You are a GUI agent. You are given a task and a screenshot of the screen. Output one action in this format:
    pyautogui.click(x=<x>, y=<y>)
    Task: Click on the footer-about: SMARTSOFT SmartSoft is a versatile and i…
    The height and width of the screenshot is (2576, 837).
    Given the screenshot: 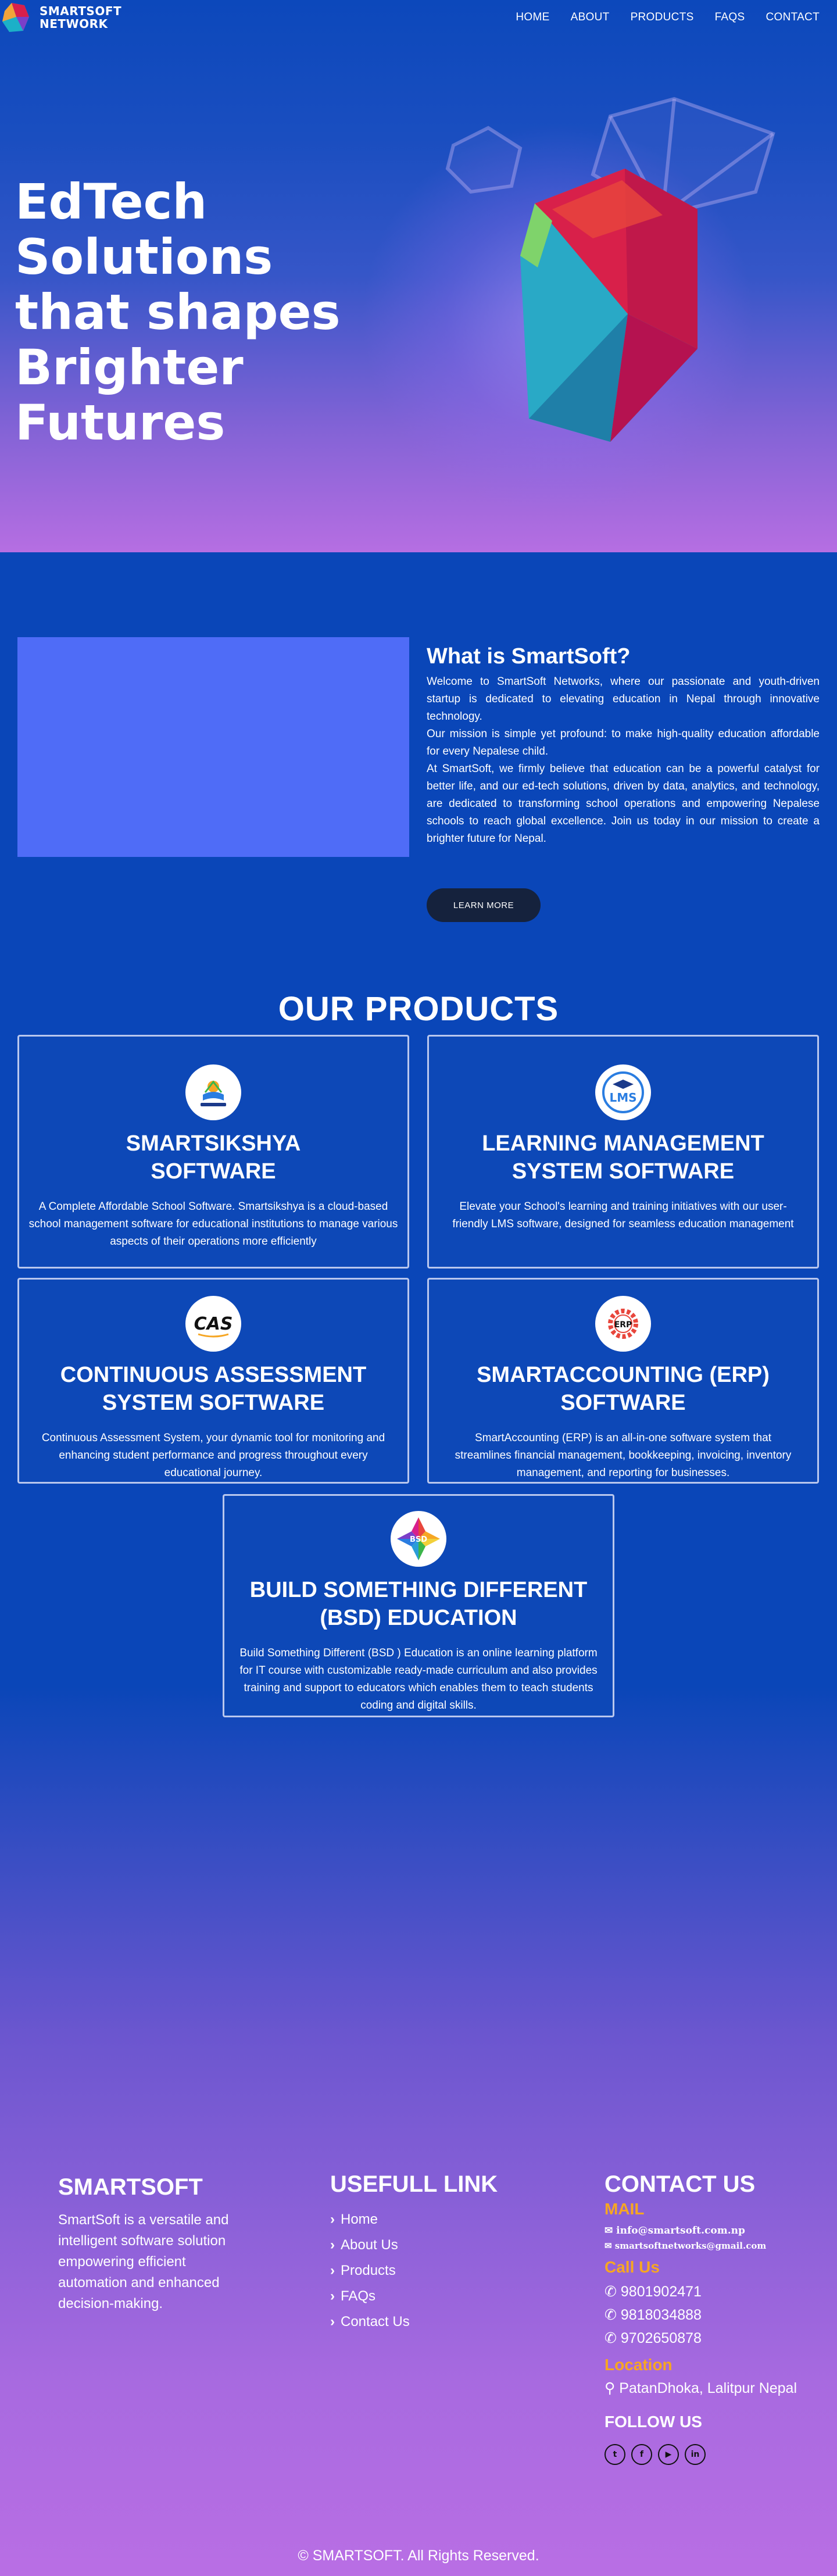 What is the action you would take?
    pyautogui.click(x=145, y=2244)
    